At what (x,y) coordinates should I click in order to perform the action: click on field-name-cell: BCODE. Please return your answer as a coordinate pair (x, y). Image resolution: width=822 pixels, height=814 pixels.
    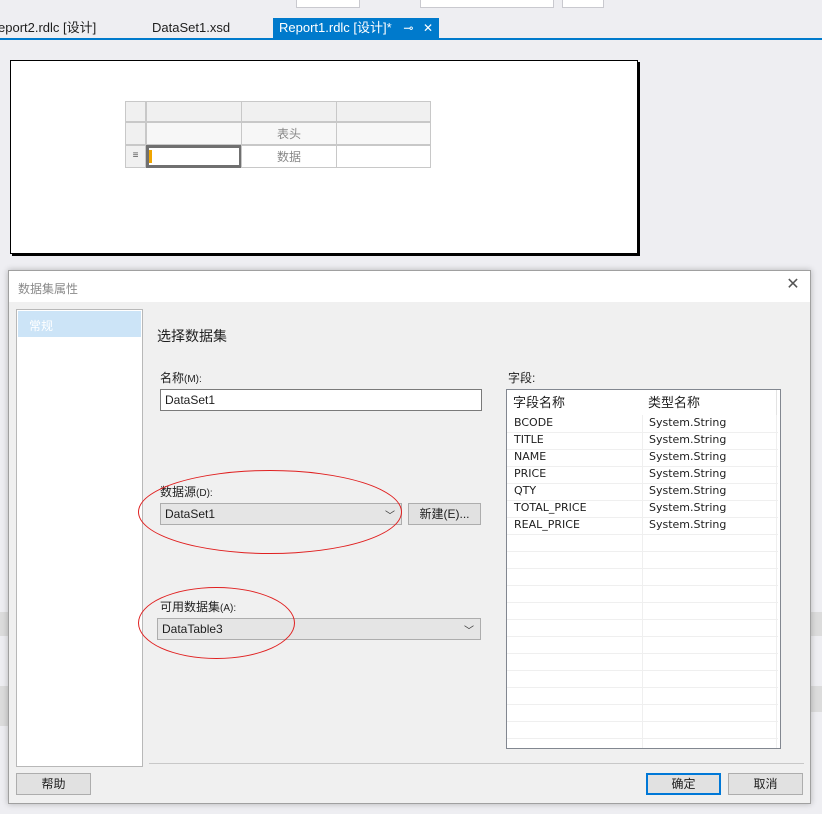
    Looking at the image, I should click on (534, 422).